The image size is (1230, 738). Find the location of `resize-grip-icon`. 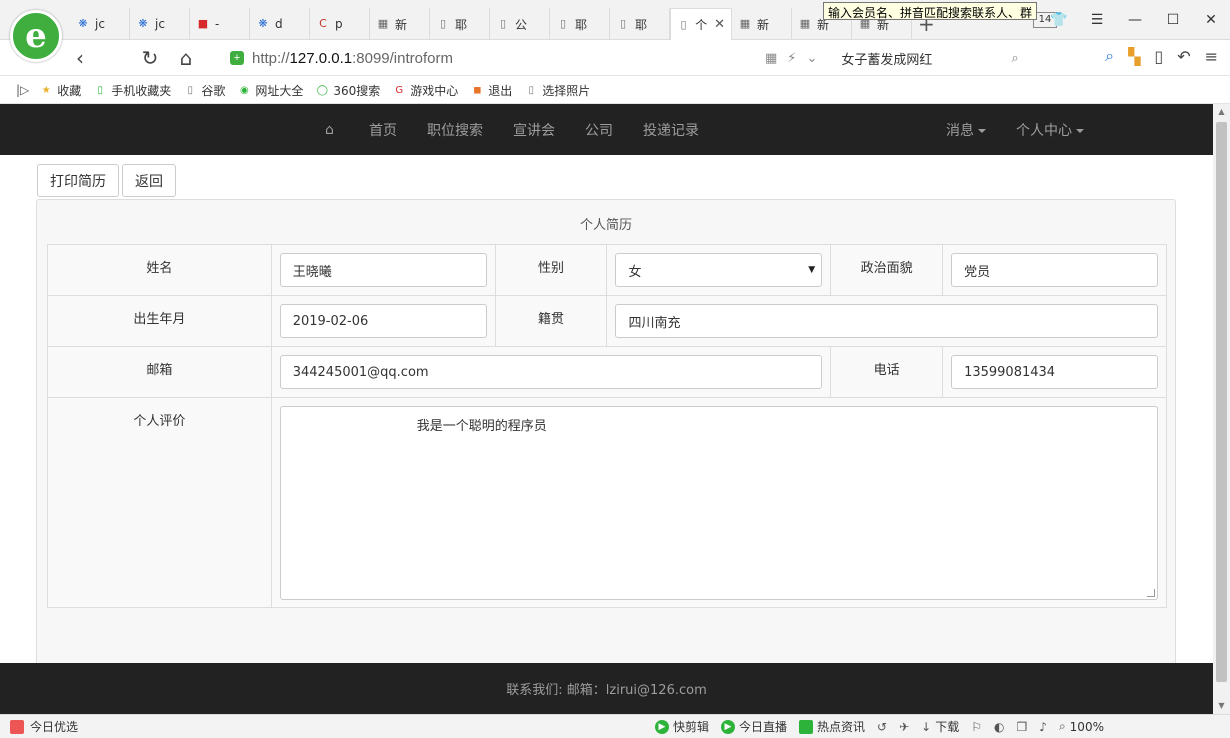

resize-grip-icon is located at coordinates (1151, 593).